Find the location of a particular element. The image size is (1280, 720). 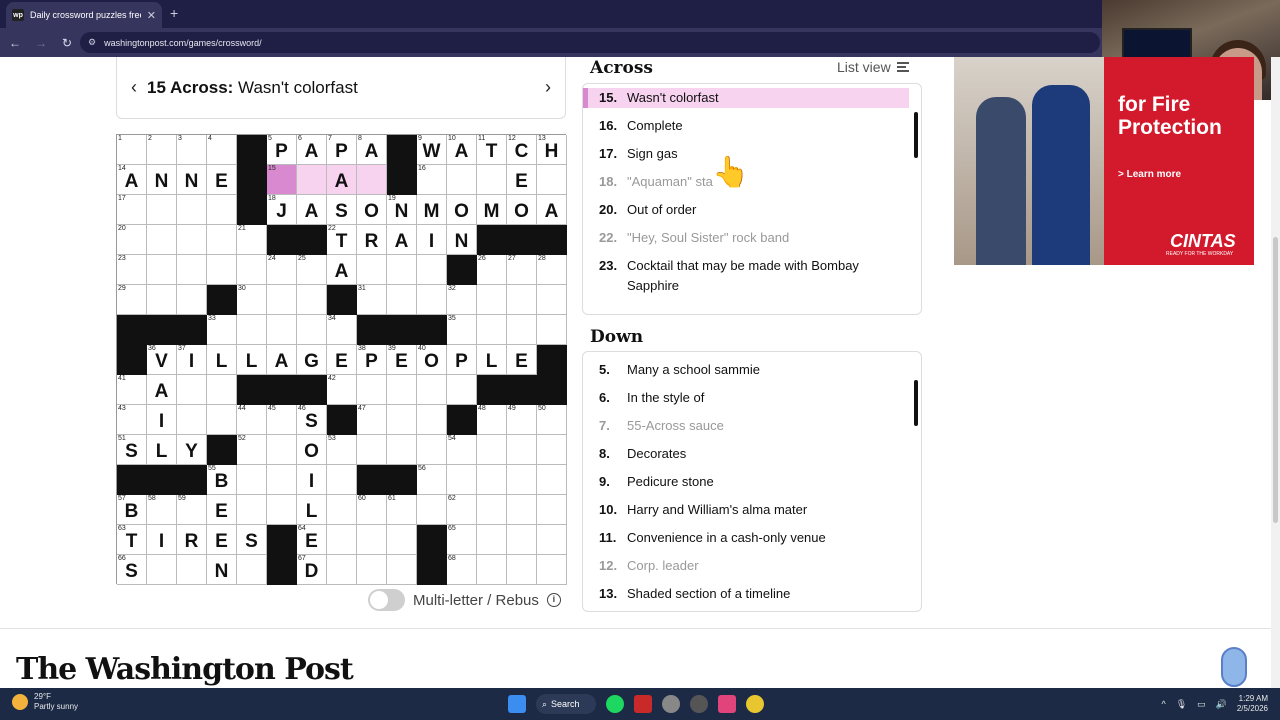

grid-cell: 25 is located at coordinates (312, 270).